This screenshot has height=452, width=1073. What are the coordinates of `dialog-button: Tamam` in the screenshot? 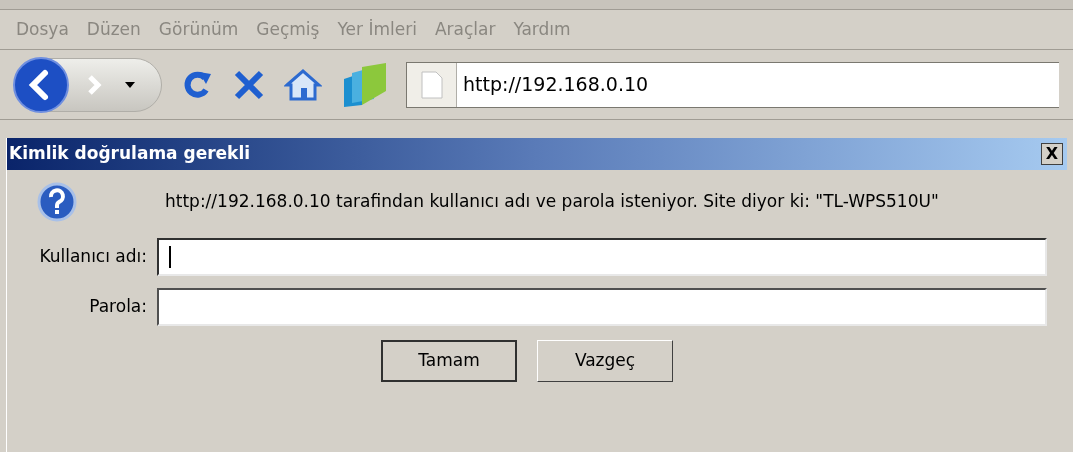 It's located at (449, 361).